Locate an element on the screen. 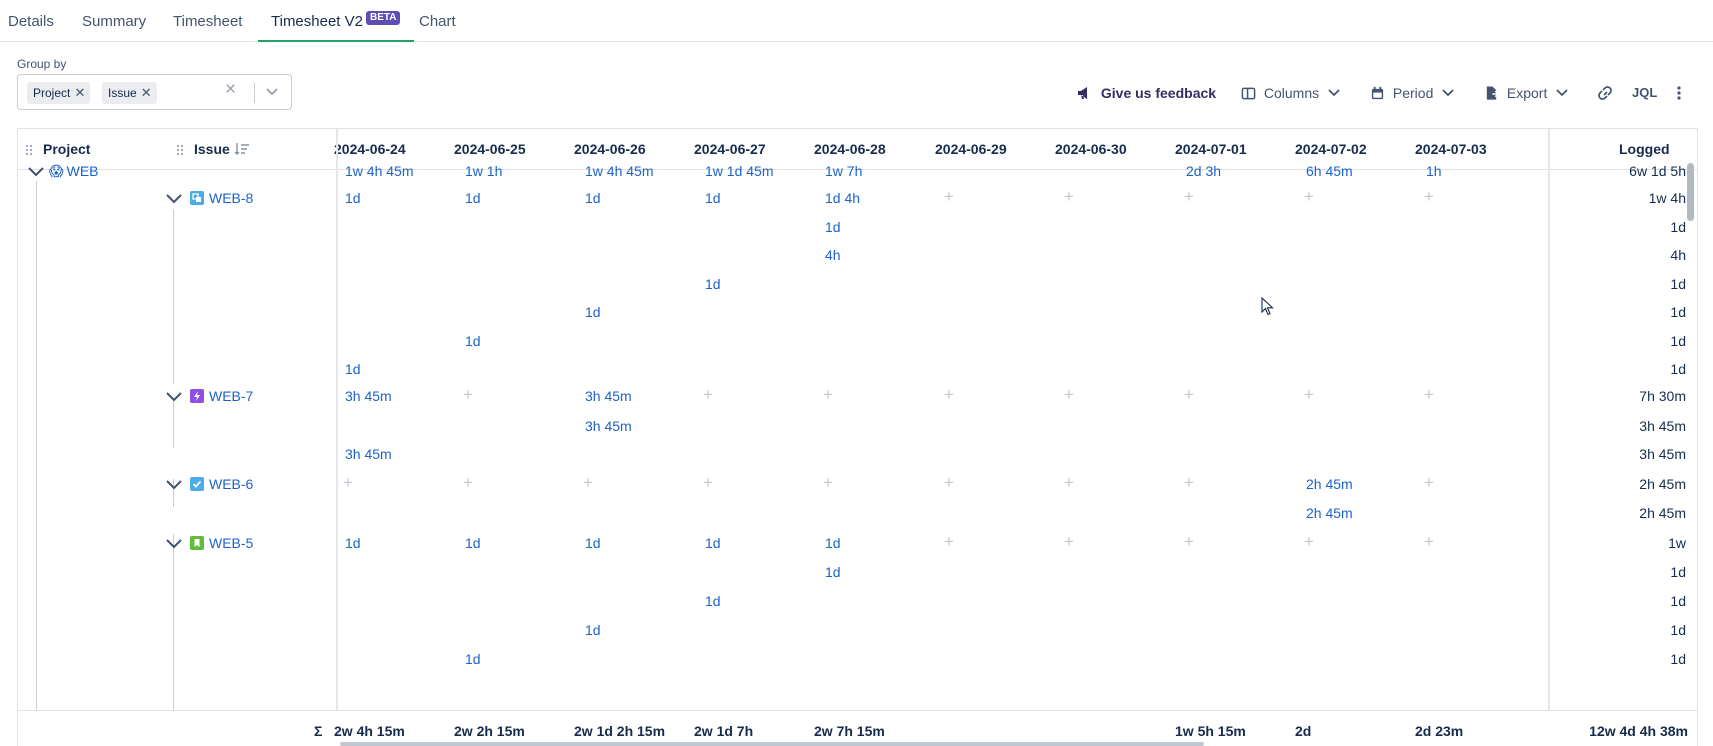 The width and height of the screenshot is (1713, 746). issue-link-web-6: WEB-6 is located at coordinates (221, 484).